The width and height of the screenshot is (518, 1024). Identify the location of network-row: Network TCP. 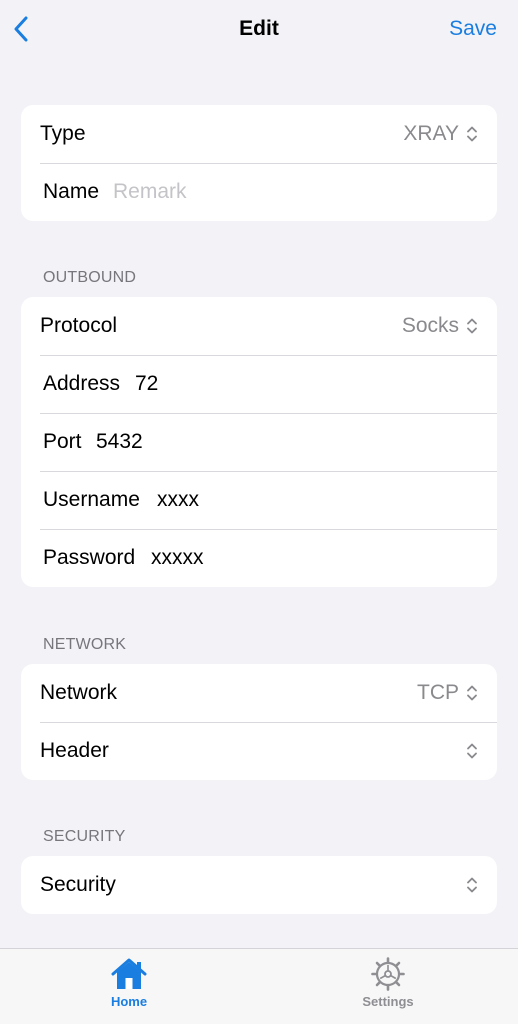
(259, 693).